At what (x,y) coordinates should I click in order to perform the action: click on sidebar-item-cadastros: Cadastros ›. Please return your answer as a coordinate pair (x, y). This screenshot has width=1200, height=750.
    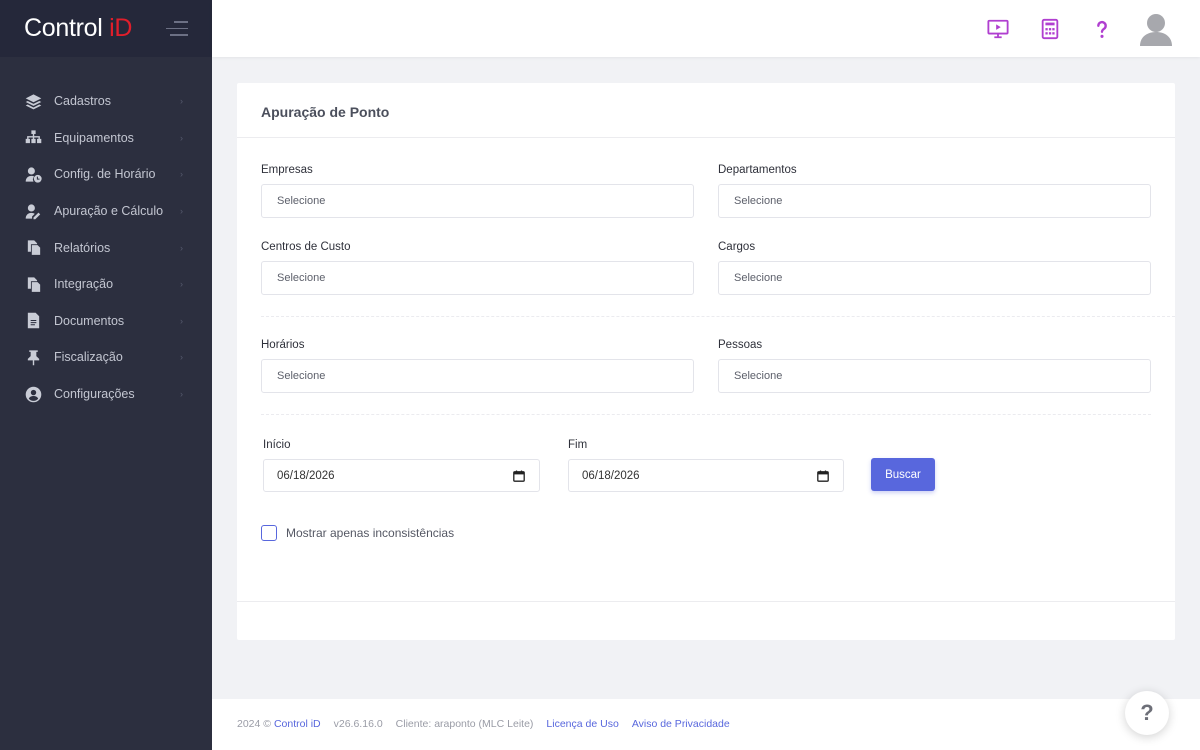
    Looking at the image, I should click on (106, 101).